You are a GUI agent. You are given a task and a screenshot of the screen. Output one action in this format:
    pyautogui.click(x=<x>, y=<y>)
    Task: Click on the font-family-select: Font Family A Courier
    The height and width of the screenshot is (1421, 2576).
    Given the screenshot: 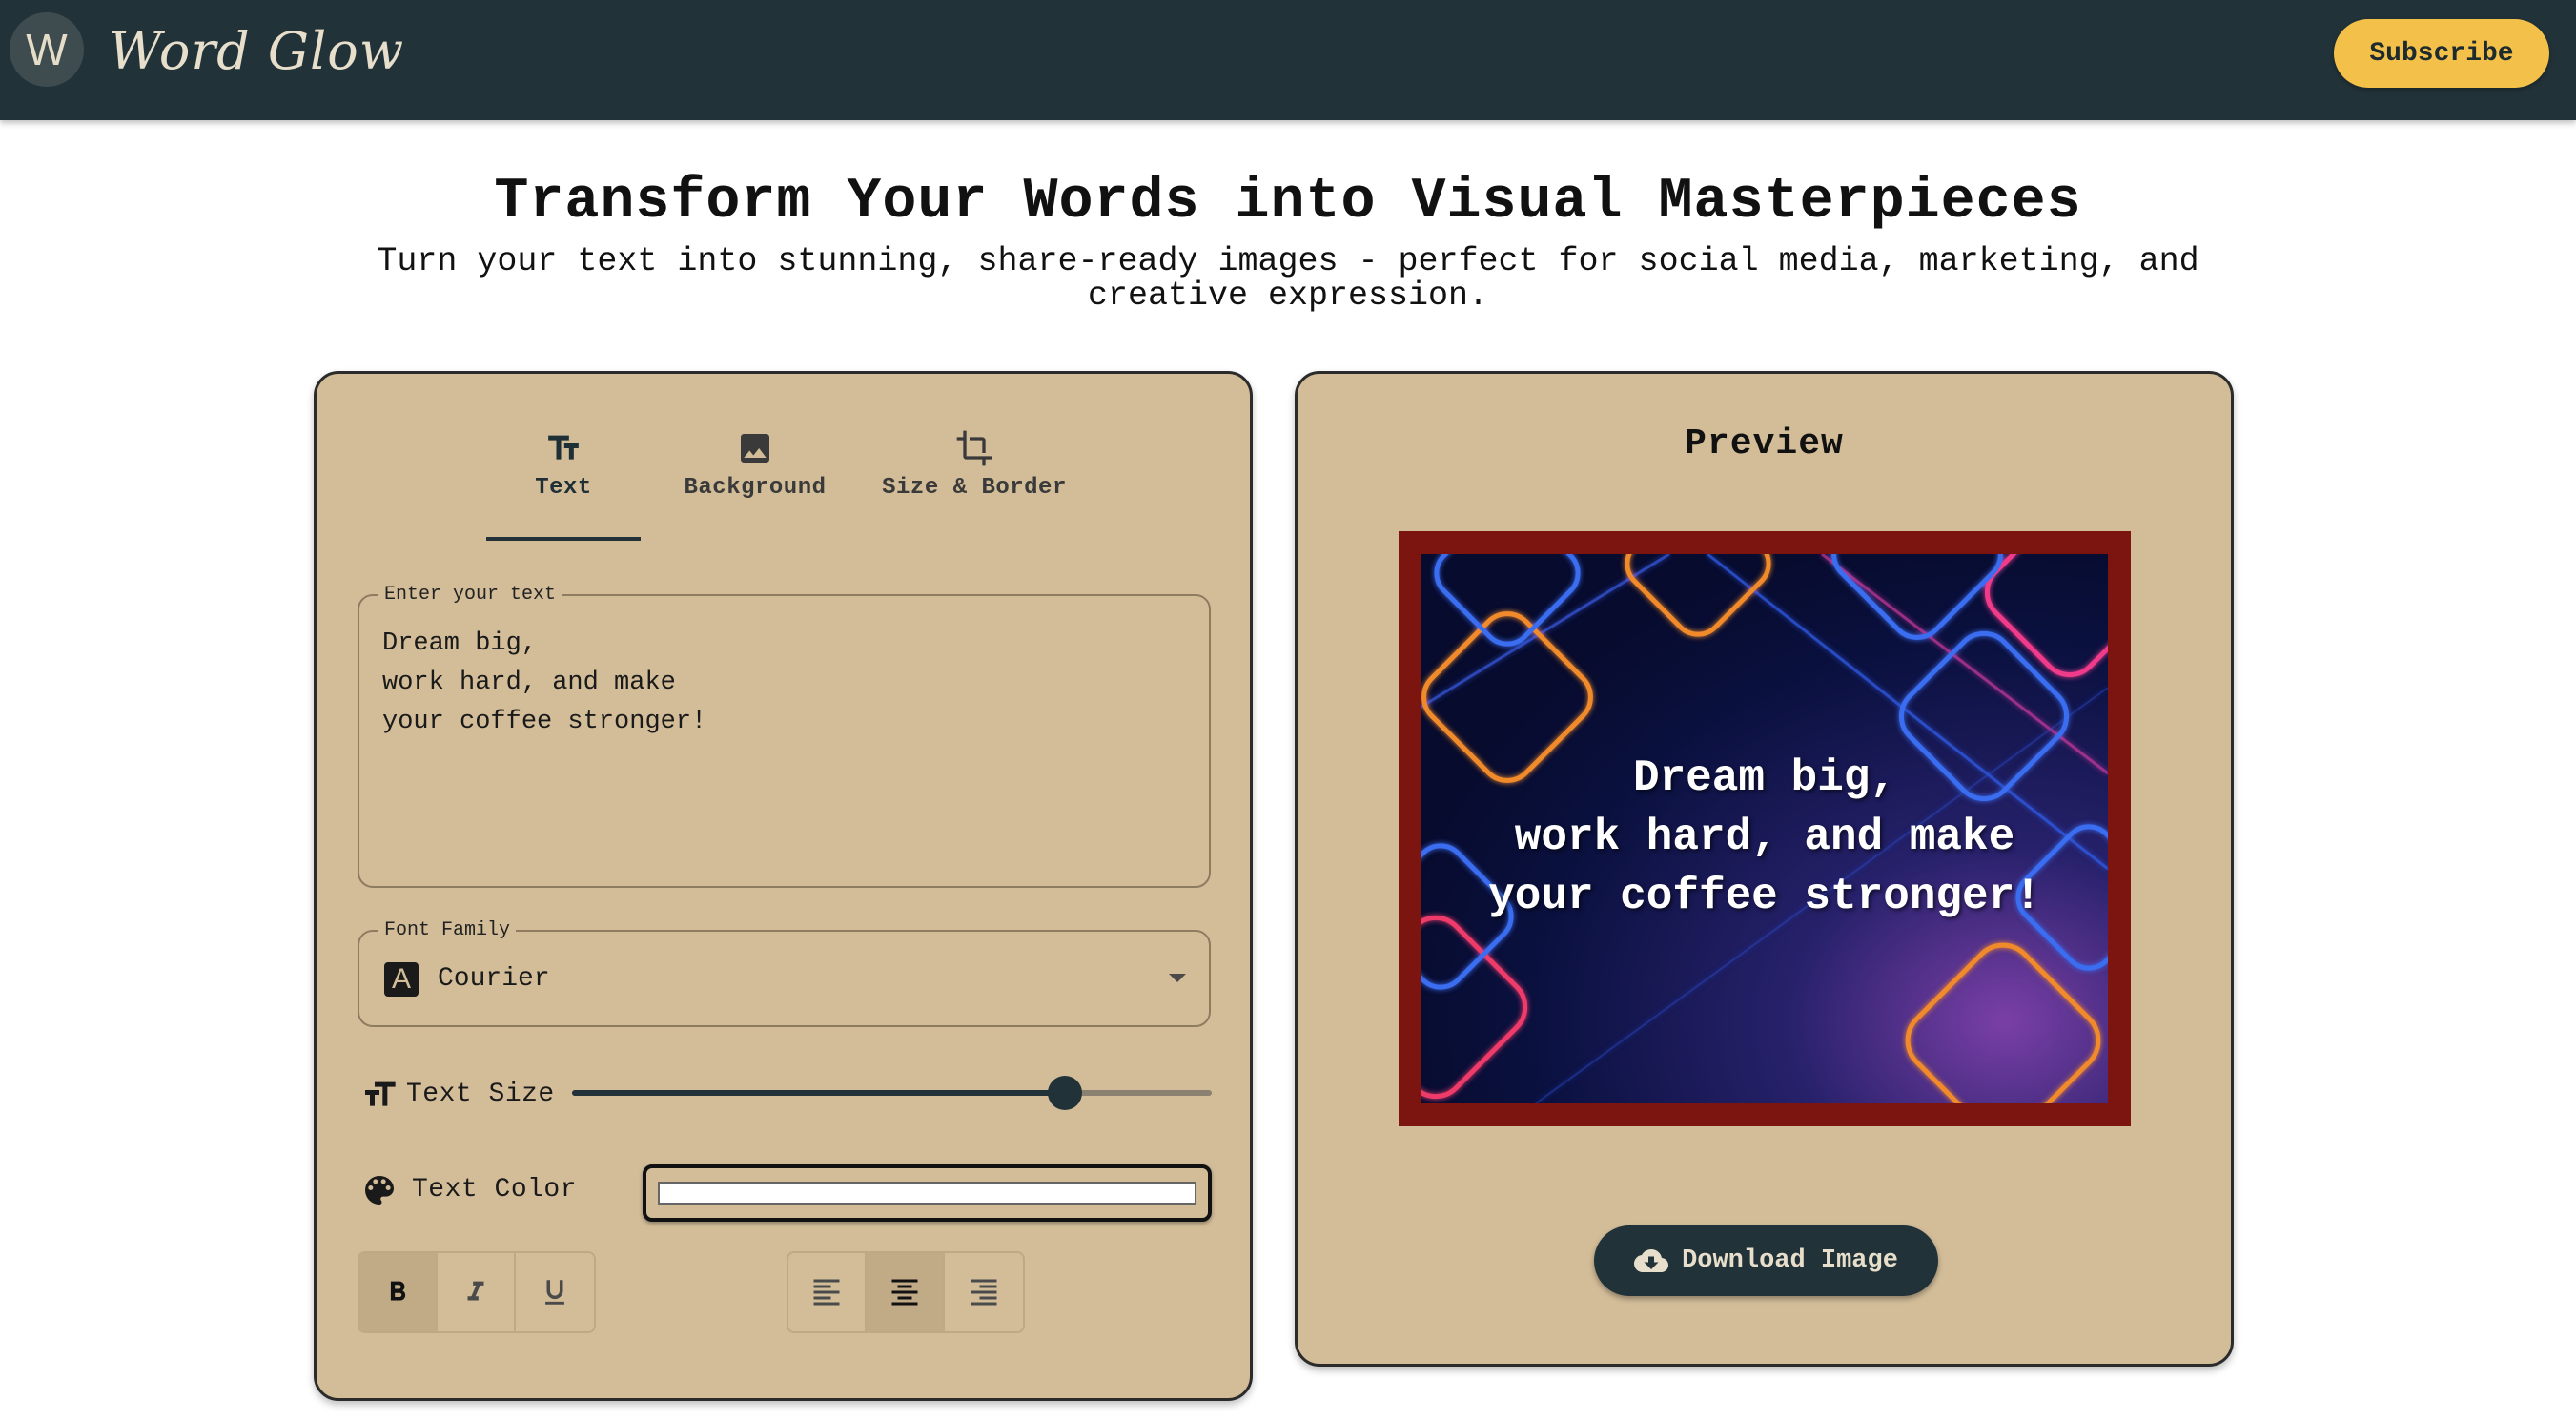 What is the action you would take?
    pyautogui.click(x=784, y=973)
    